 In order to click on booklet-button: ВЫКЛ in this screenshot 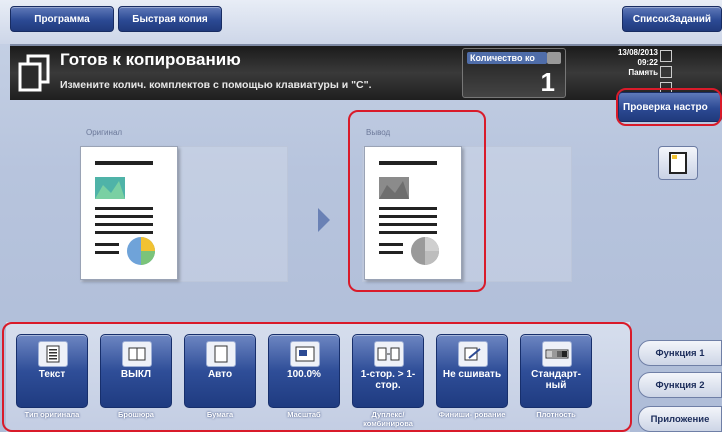, I will do `click(136, 371)`.